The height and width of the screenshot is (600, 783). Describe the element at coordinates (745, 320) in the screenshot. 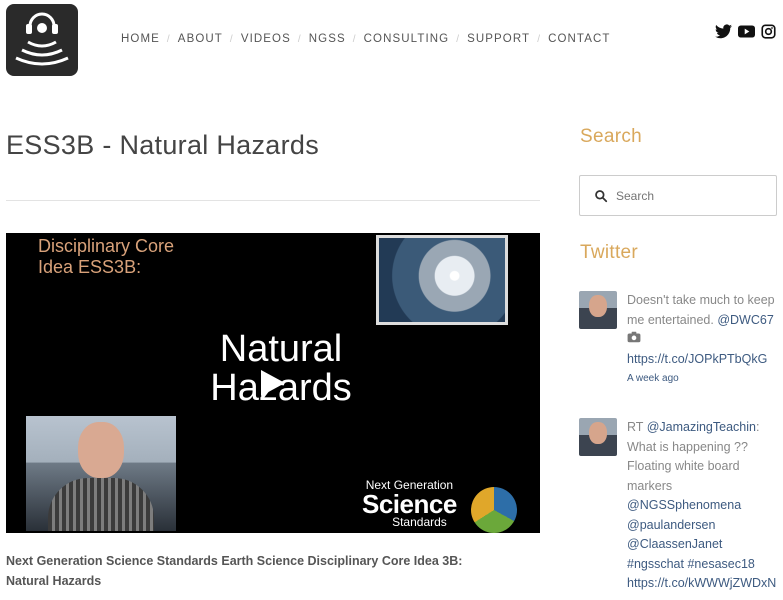

I see `tweet-mention: @DWC67` at that location.